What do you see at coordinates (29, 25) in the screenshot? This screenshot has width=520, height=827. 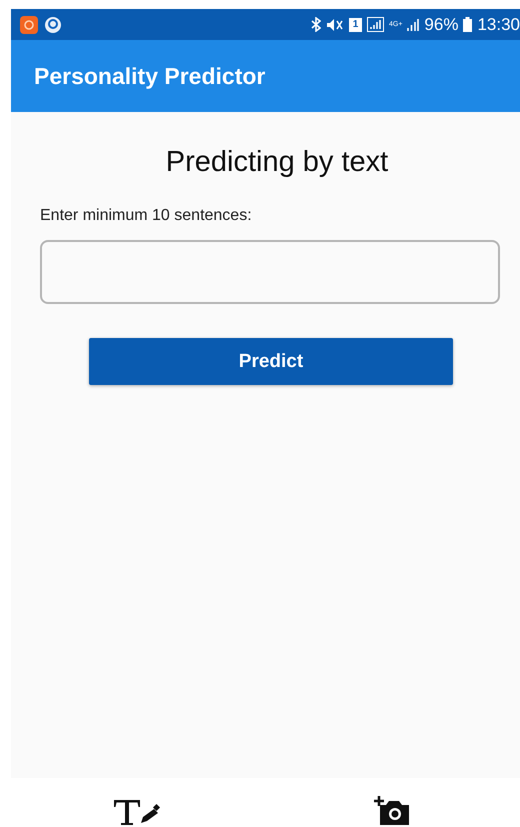 I see `app-icon` at bounding box center [29, 25].